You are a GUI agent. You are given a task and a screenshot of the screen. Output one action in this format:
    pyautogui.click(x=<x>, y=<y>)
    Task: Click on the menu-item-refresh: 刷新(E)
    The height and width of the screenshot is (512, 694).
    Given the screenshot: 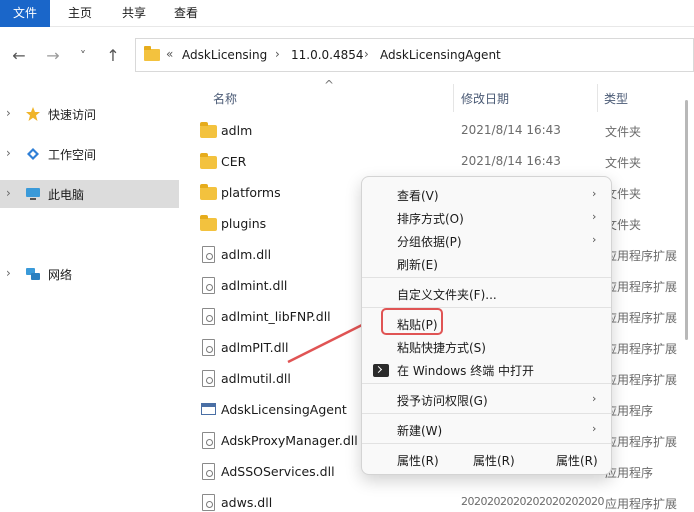 What is the action you would take?
    pyautogui.click(x=417, y=264)
    